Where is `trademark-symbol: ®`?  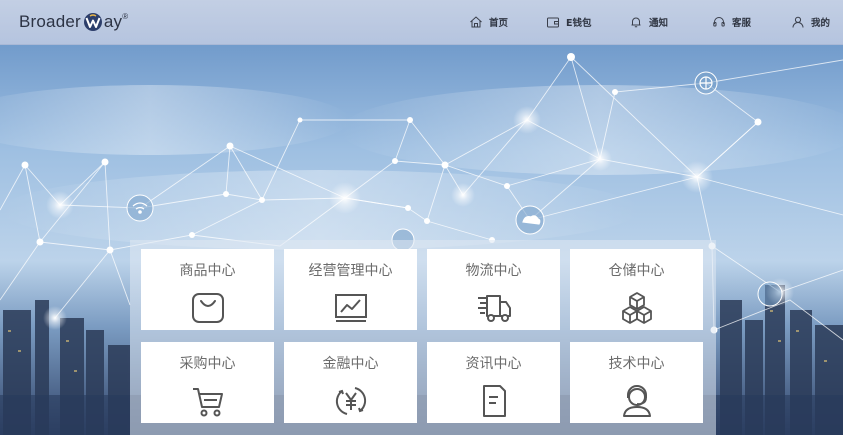
trademark-symbol: ® is located at coordinates (125, 16).